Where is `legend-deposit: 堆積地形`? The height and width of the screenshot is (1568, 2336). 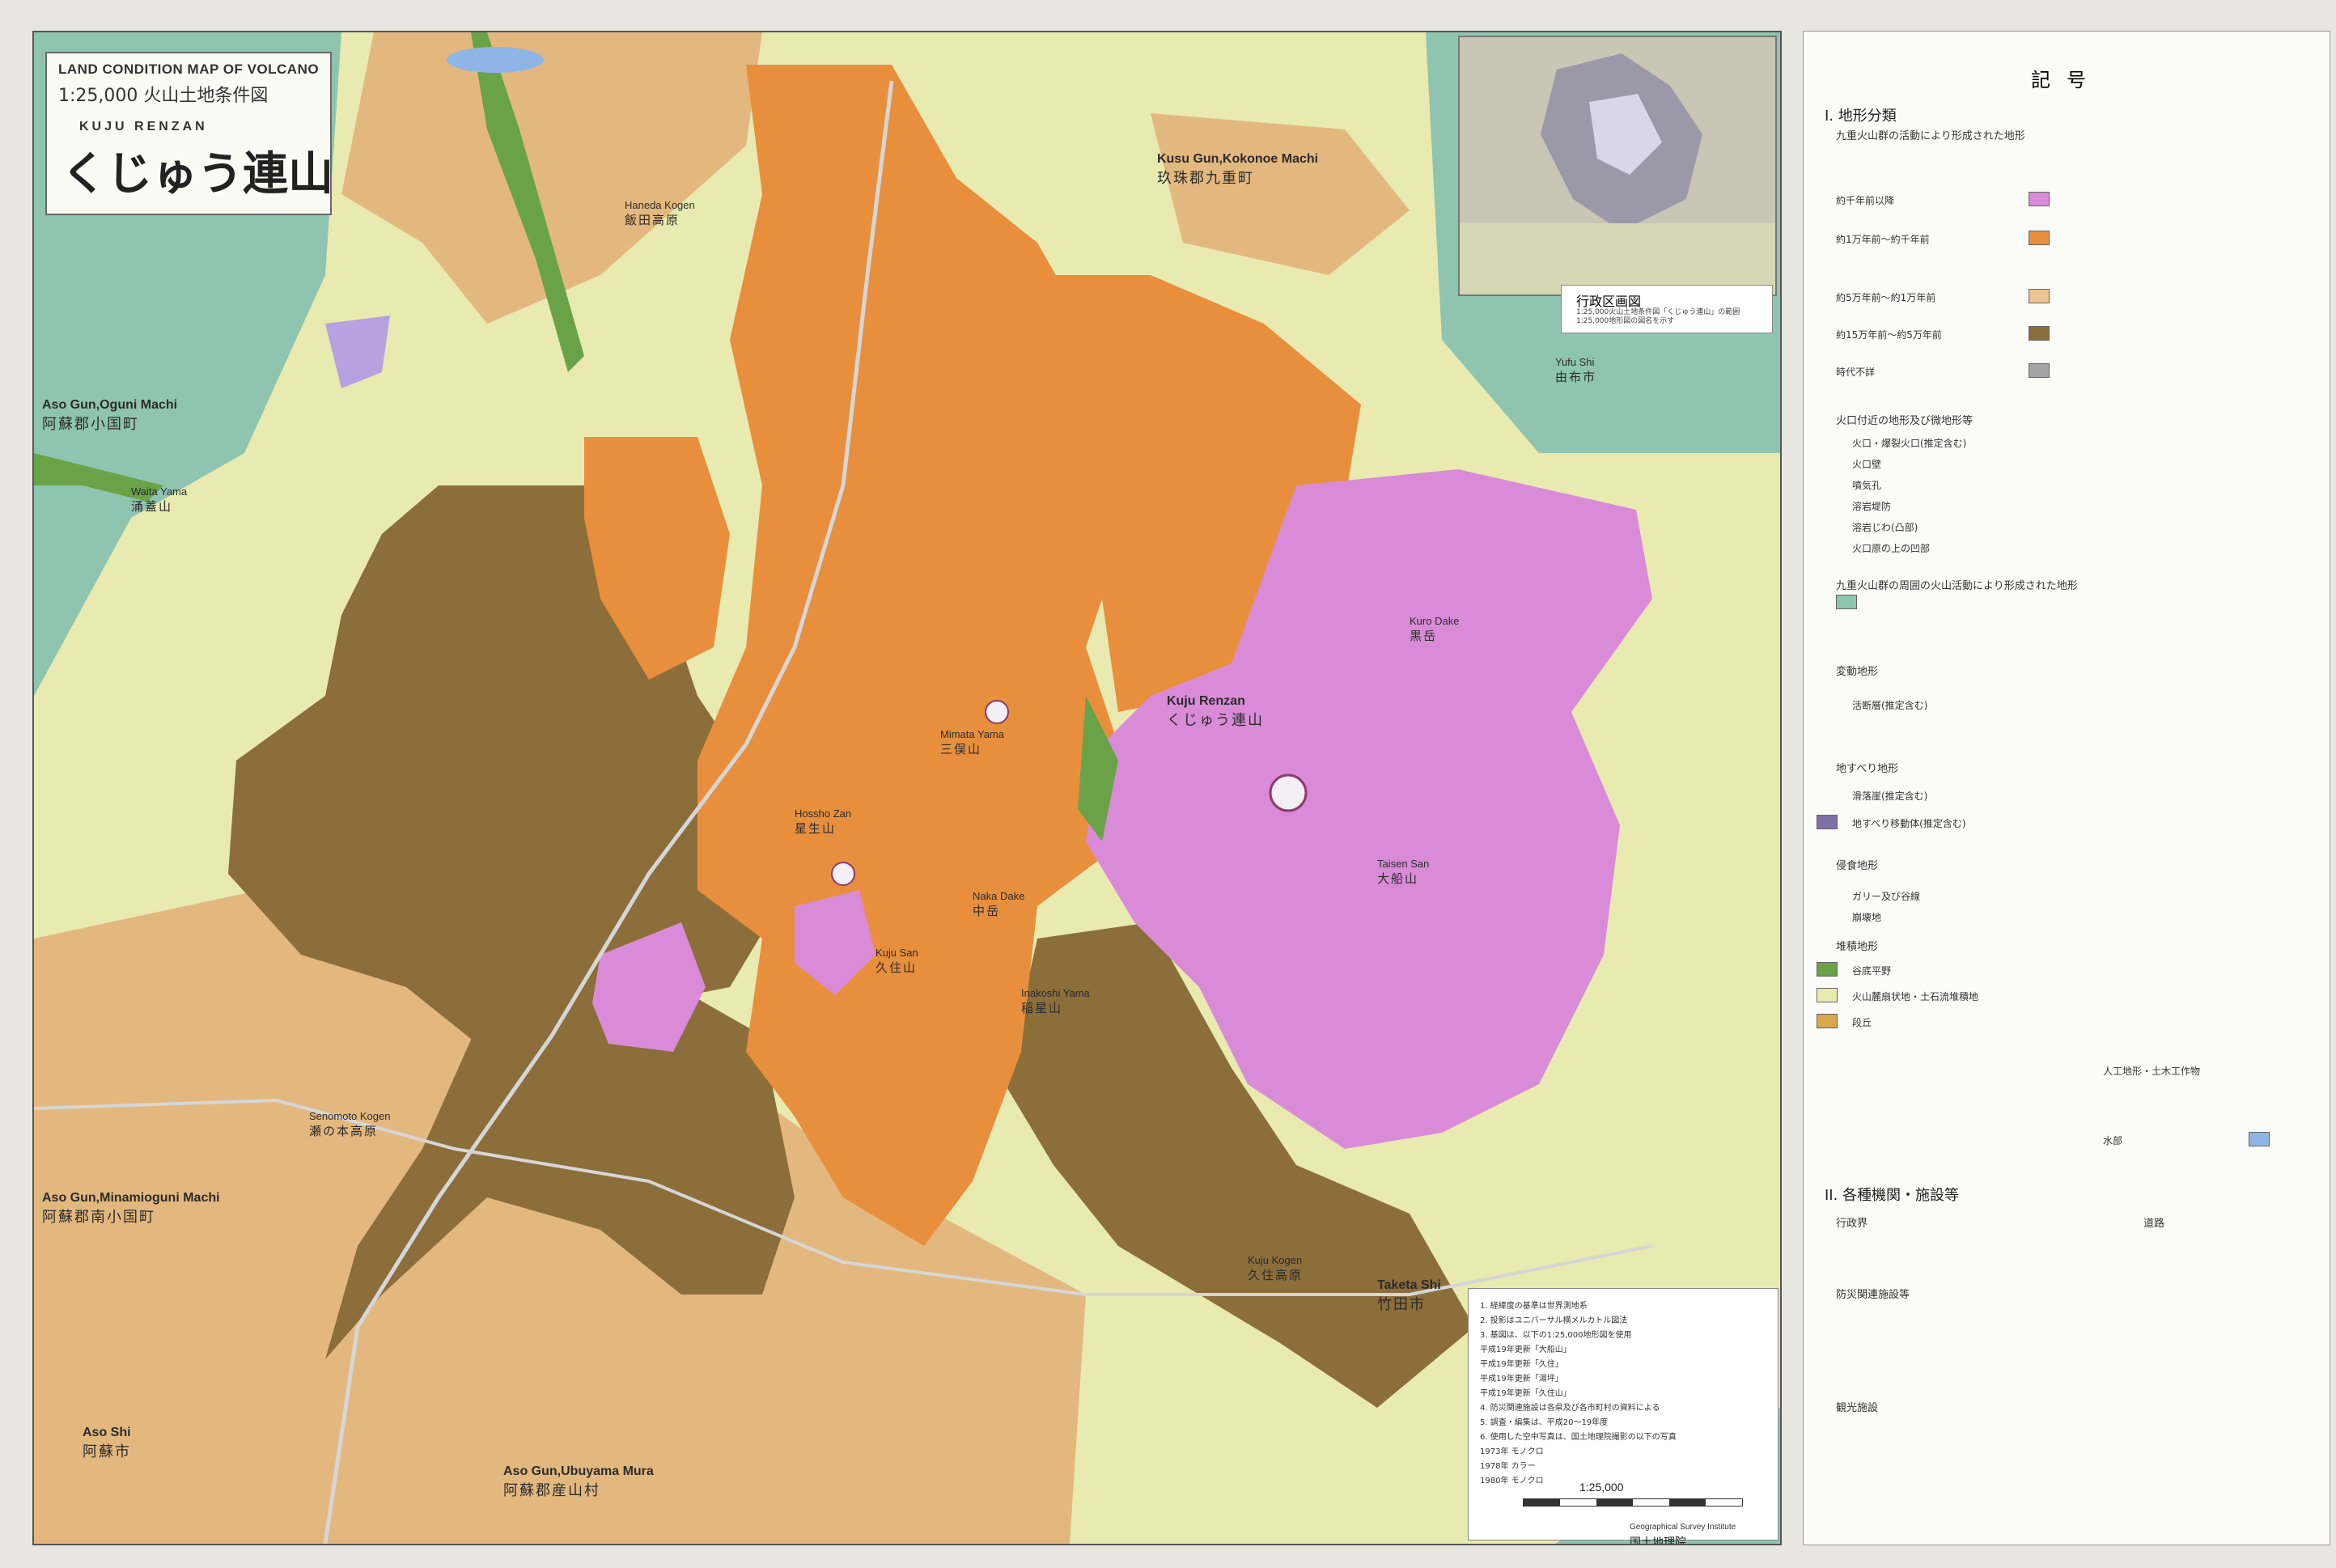
legend-deposit: 堆積地形 is located at coordinates (1857, 947).